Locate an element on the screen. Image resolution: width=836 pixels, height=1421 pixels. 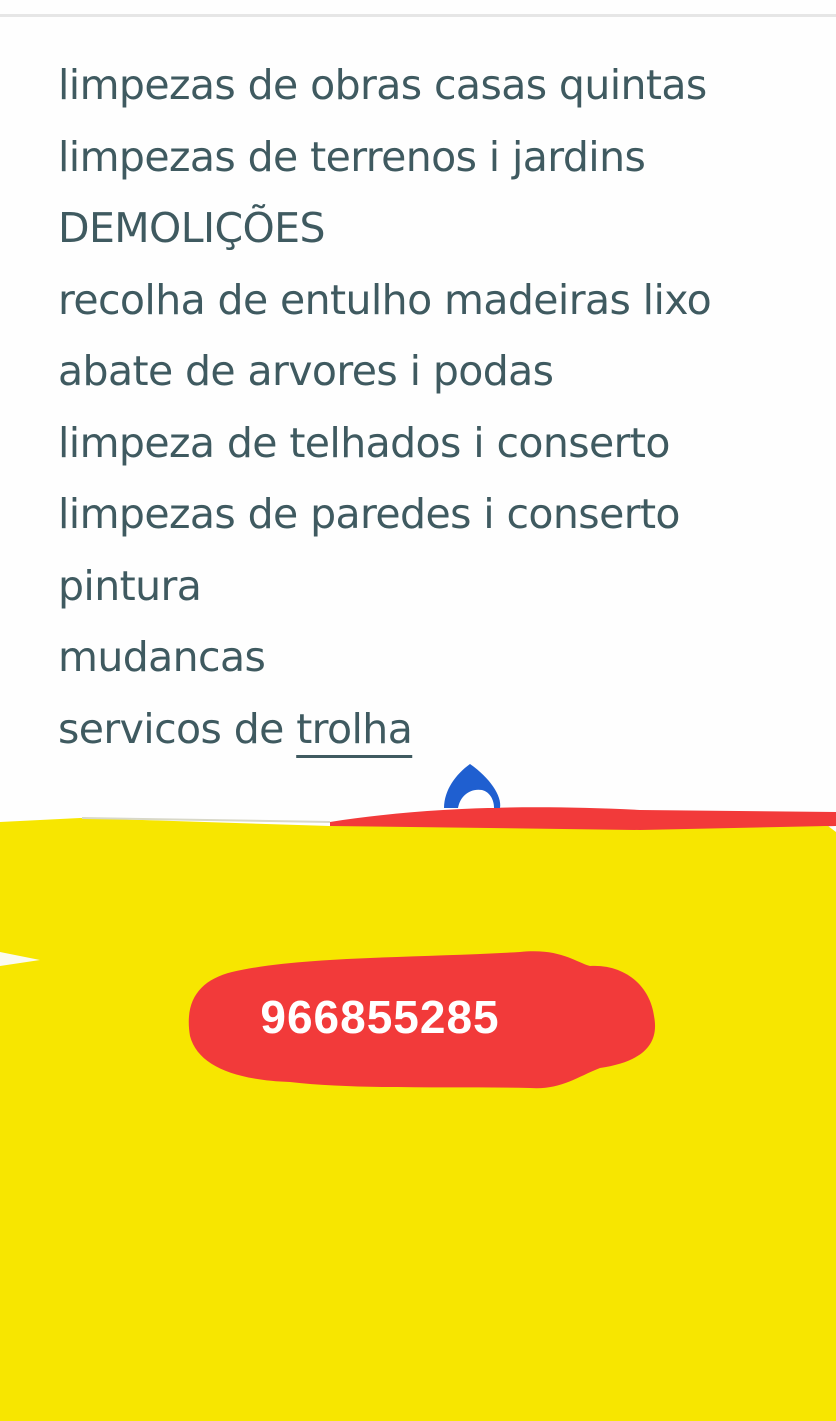
text-selection-handle-icon is located at coordinates (472, 786).